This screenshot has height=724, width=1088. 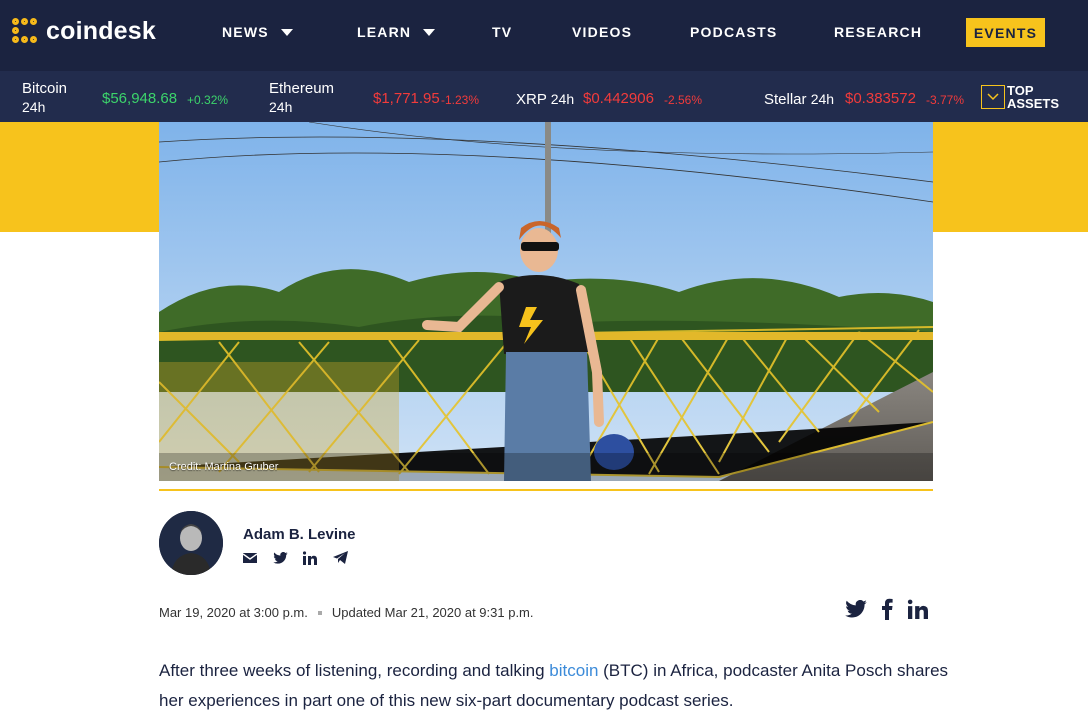 I want to click on email-icon, so click(x=251, y=559).